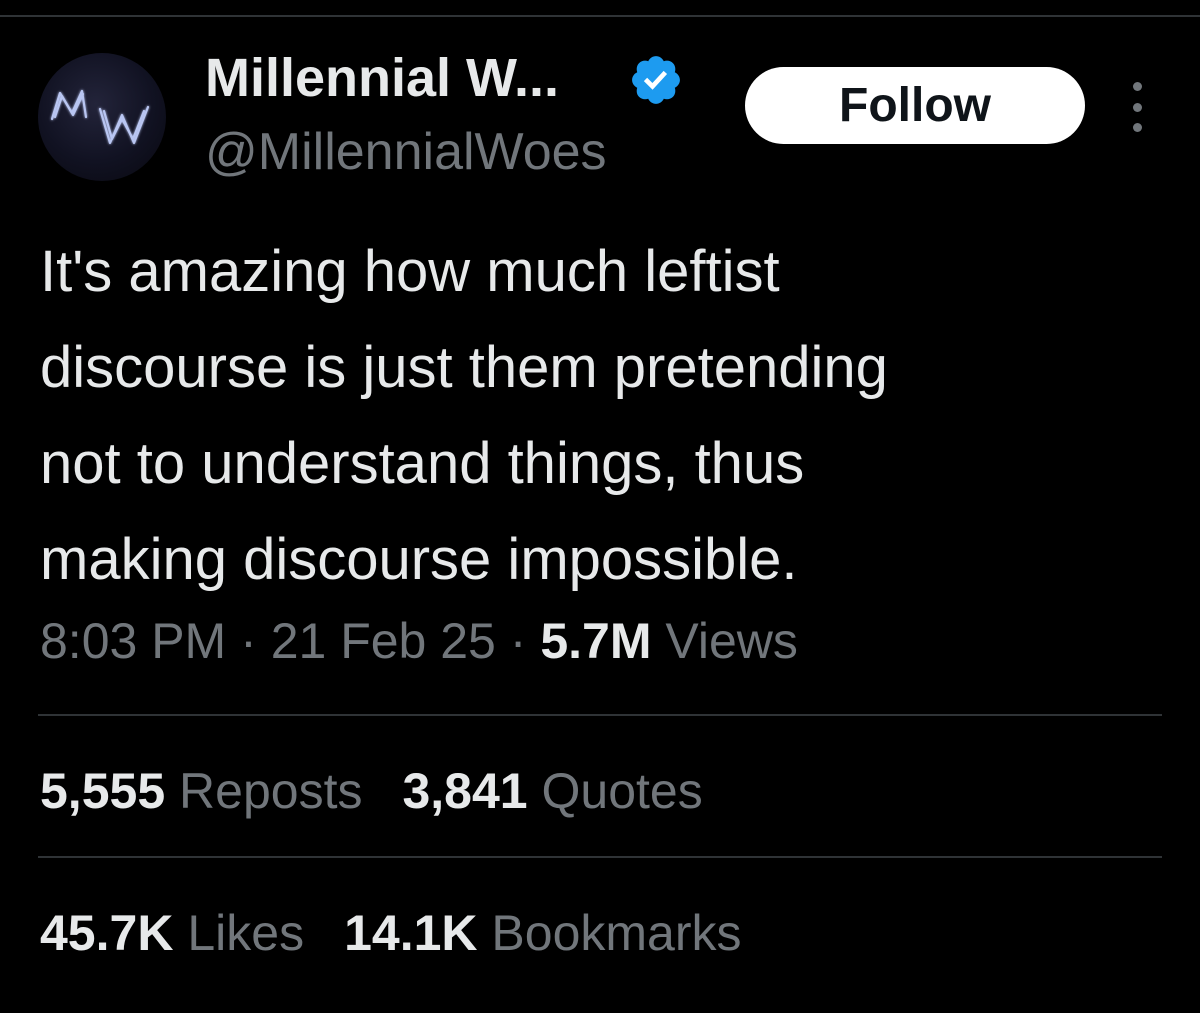  I want to click on engagement-row: 45.7K Likes 14.1K Bookmarks, so click(411, 933).